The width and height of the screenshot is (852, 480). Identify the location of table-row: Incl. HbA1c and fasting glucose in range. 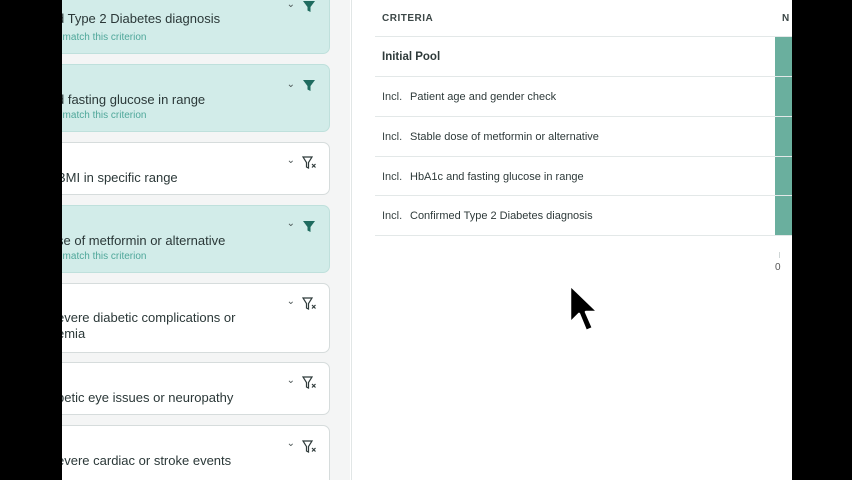
(583, 176).